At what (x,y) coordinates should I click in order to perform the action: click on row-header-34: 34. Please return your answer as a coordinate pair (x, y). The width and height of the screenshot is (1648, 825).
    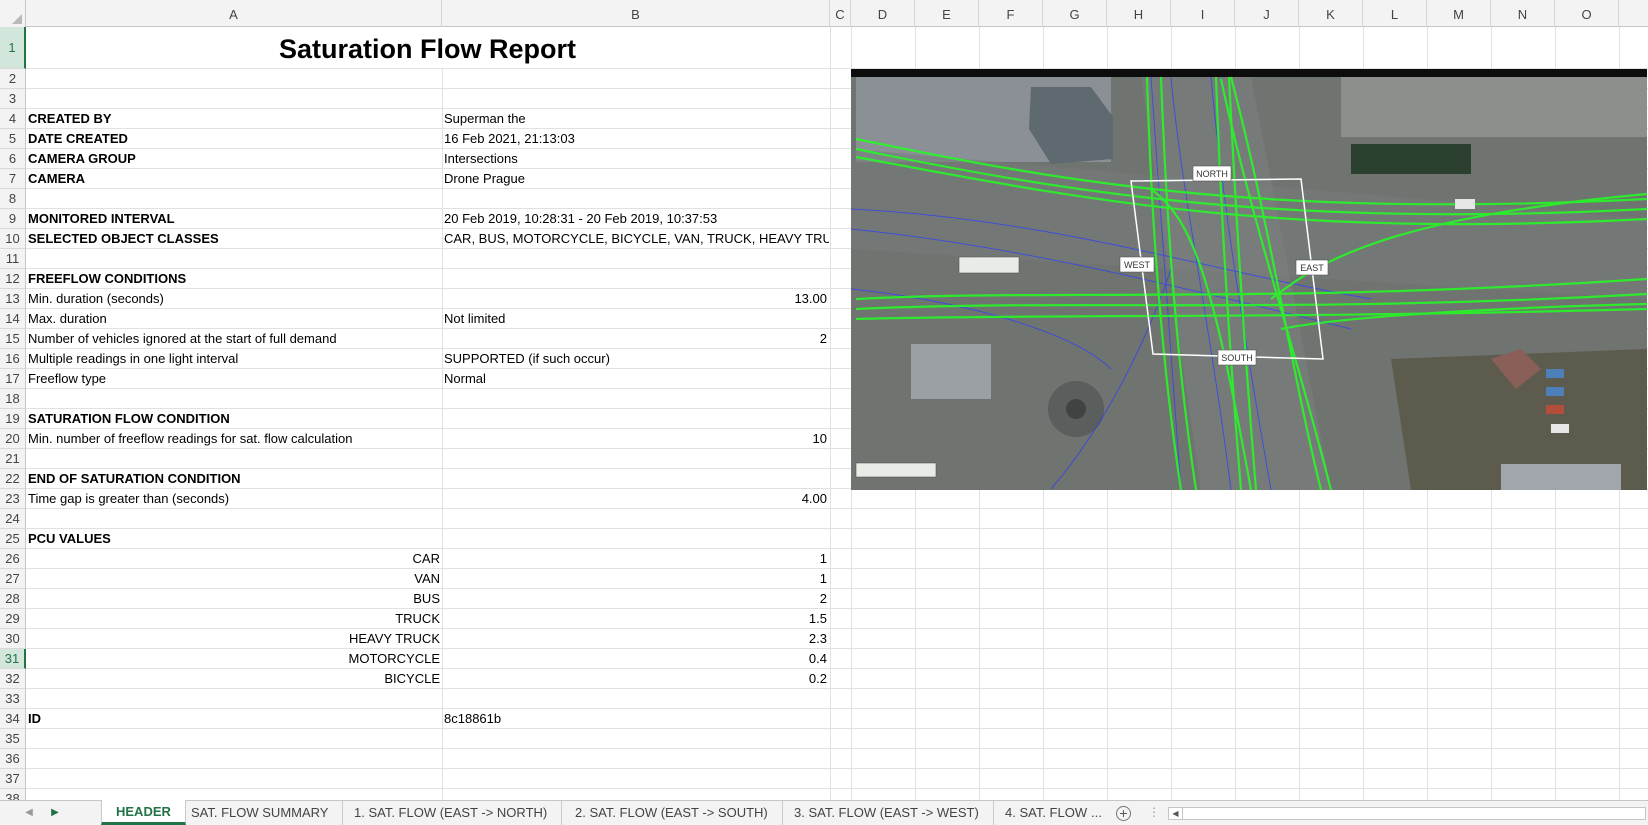
    Looking at the image, I should click on (13, 719).